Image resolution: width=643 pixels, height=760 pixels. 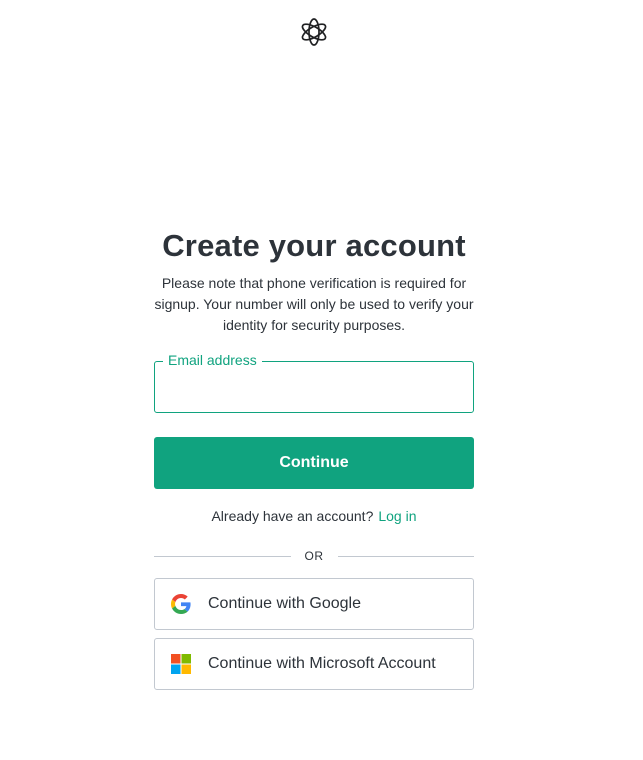 I want to click on email-field-wrapper: Email address, so click(x=314, y=382).